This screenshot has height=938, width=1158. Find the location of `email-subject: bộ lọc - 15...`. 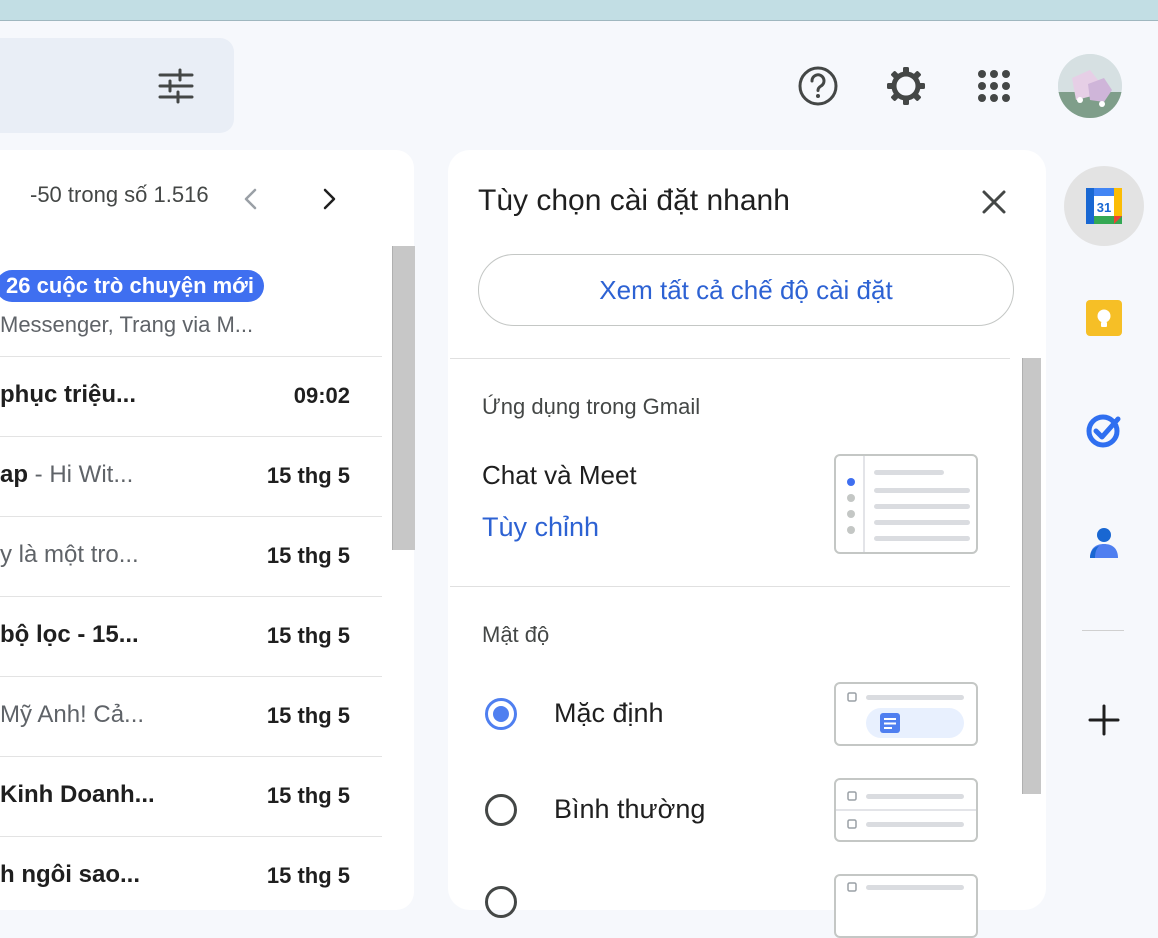

email-subject: bộ lọc - 15... is located at coordinates (69, 634).